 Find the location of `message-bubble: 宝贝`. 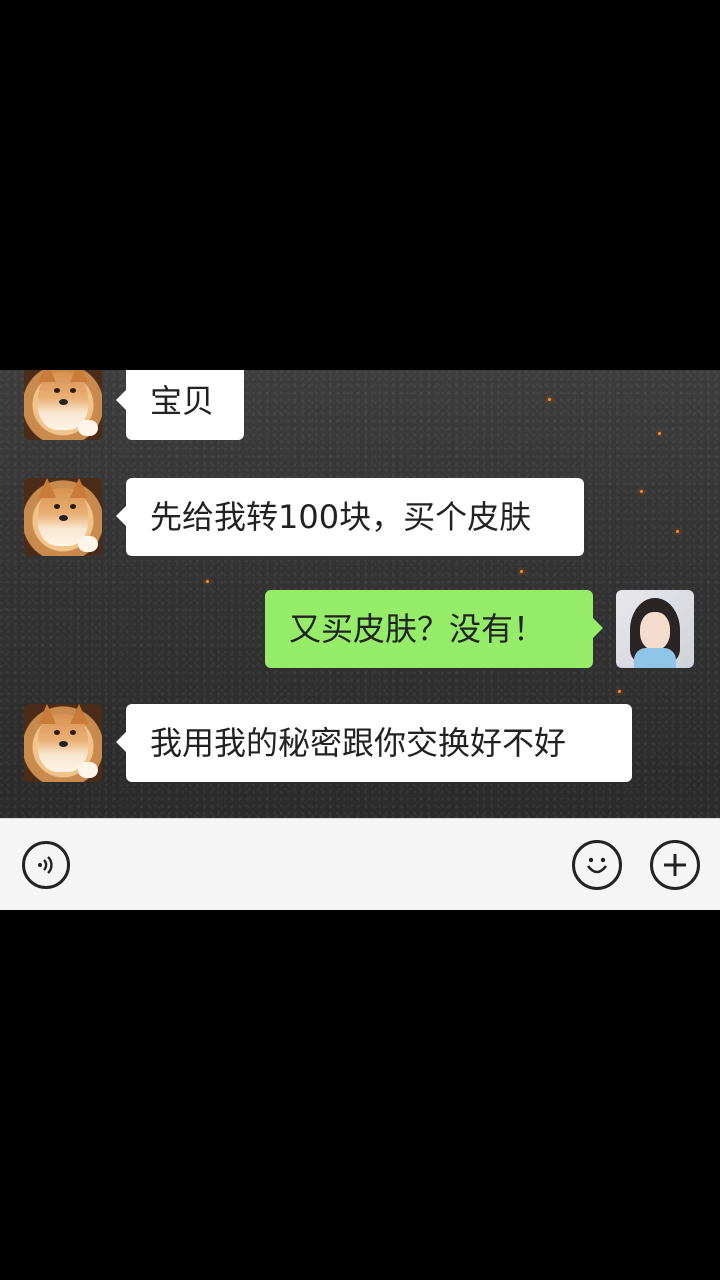

message-bubble: 宝贝 is located at coordinates (180, 405).